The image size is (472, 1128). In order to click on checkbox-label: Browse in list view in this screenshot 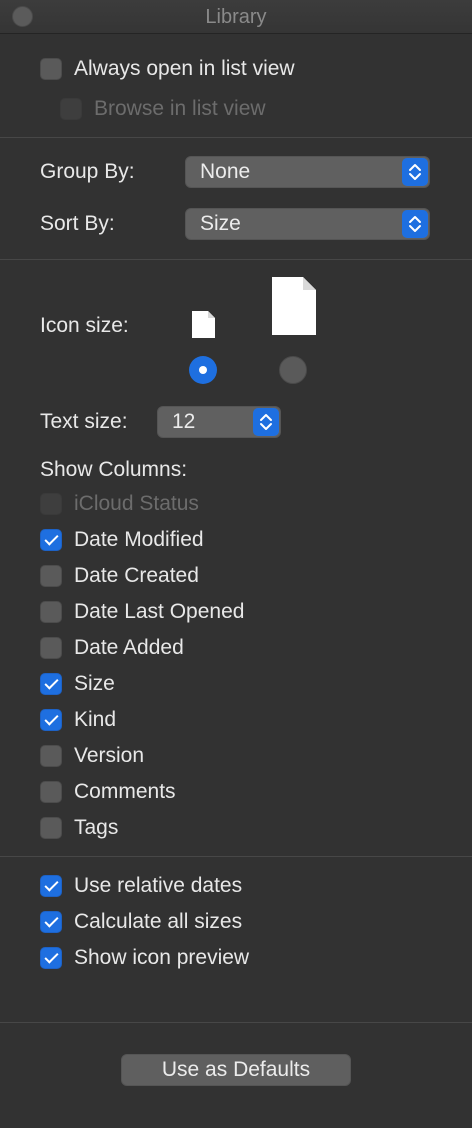, I will do `click(180, 108)`.